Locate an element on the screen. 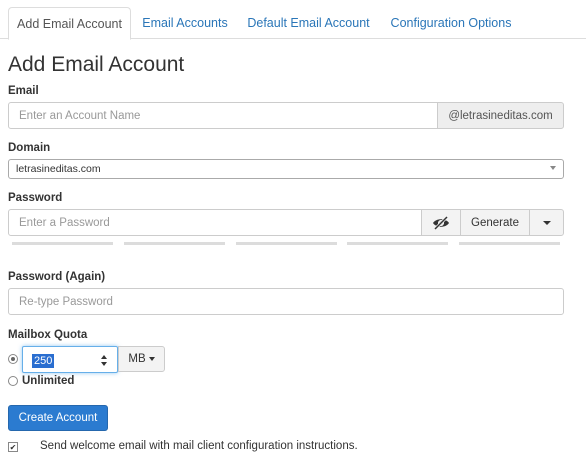 The width and height of the screenshot is (586, 469). tab-add-email-account: Add Email Account is located at coordinates (69, 23).